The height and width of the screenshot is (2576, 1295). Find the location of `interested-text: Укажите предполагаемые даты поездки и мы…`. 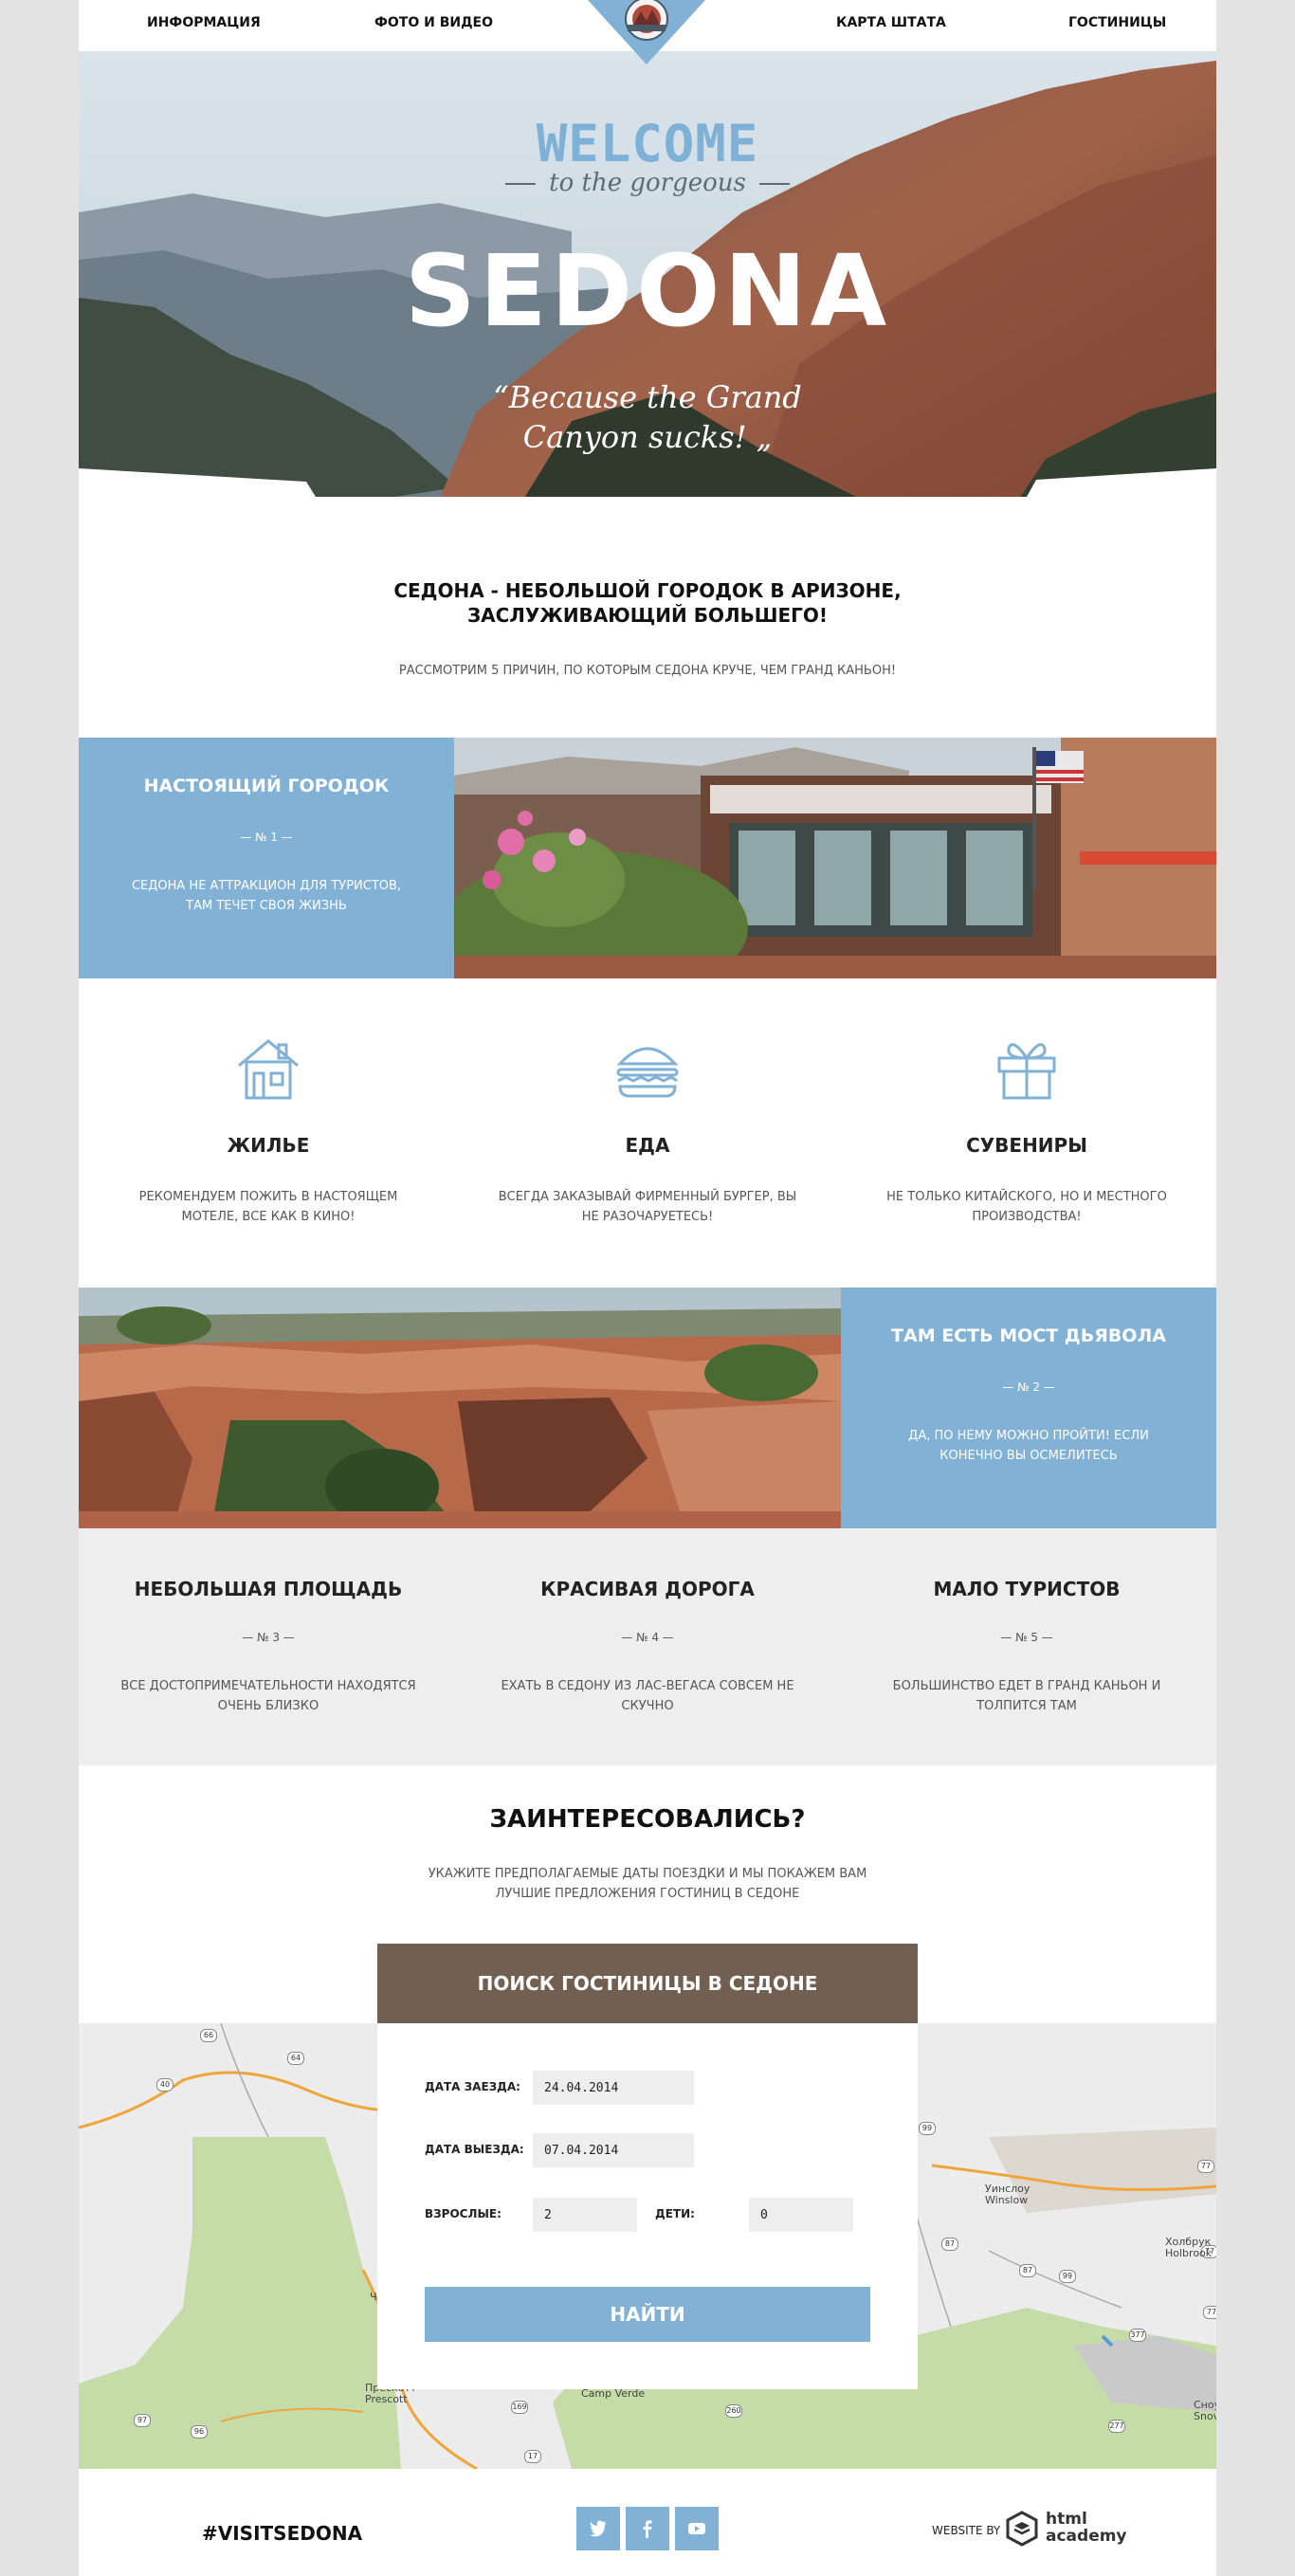

interested-text: Укажите предполагаемые даты поездки и мы… is located at coordinates (647, 1884).